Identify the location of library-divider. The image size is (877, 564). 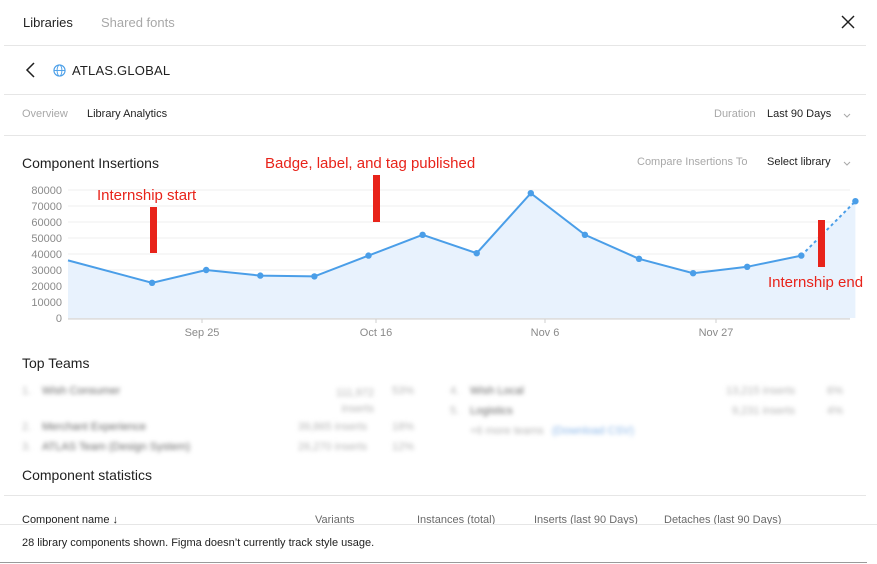
(435, 94).